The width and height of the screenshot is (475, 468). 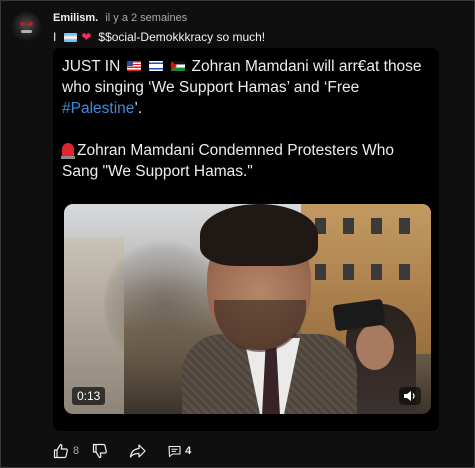 What do you see at coordinates (98, 108) in the screenshot?
I see `hashtag-link: #Palestine` at bounding box center [98, 108].